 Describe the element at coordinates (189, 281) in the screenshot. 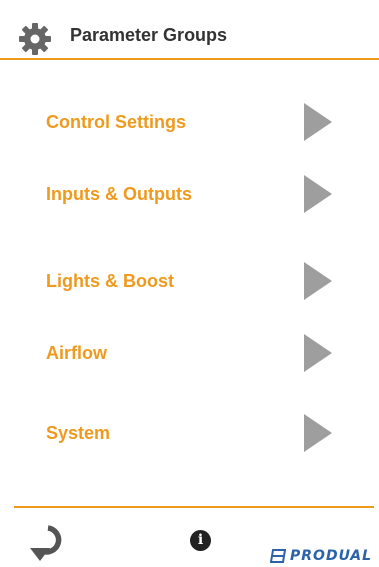

I see `menu-item-lights-boost: Lights & Boost` at that location.